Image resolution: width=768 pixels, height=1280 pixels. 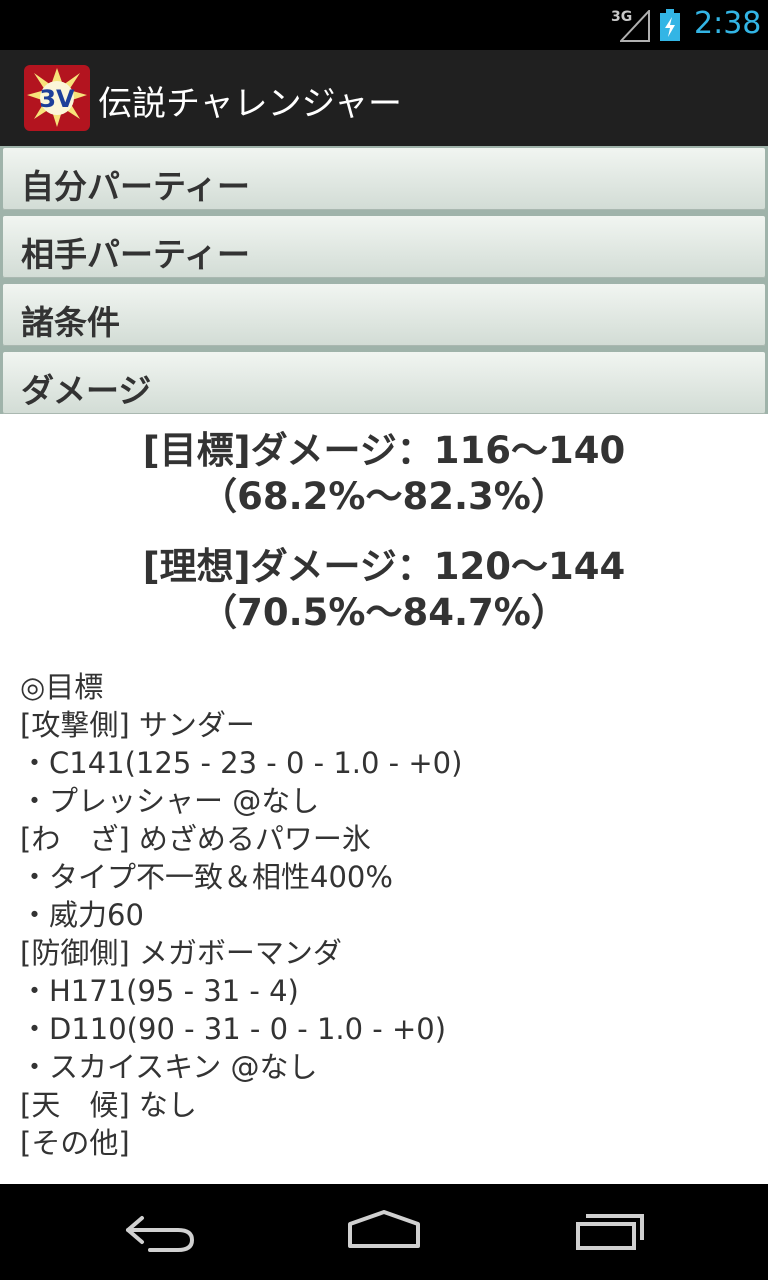 I want to click on detail-line: [天 候] なし, so click(x=108, y=1105).